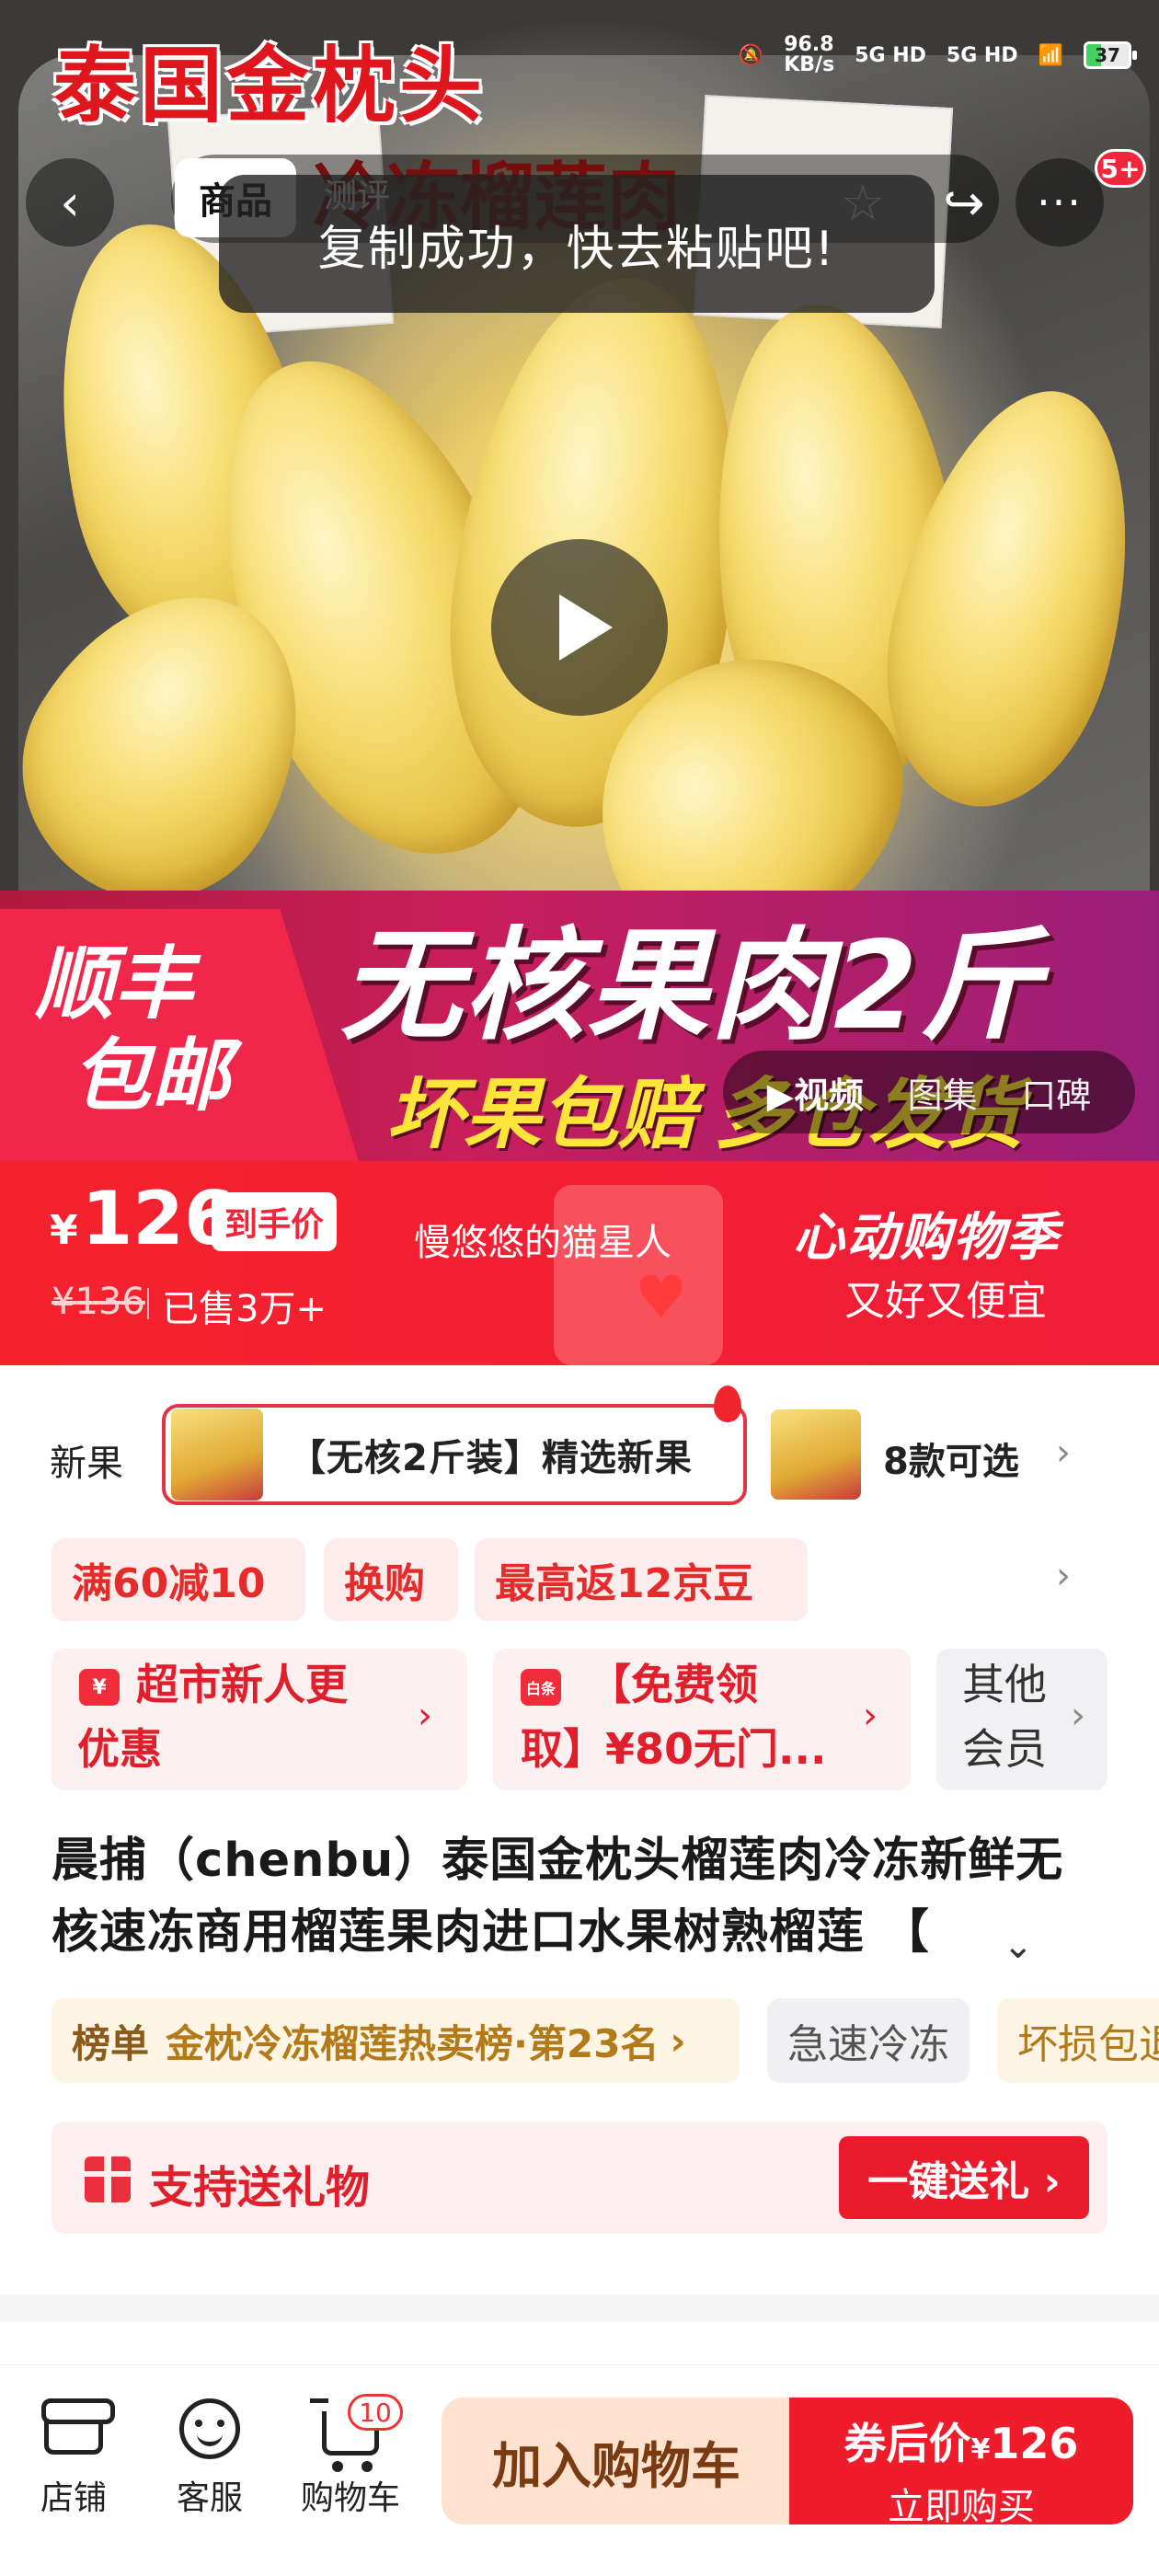 The width and height of the screenshot is (1159, 2576). Describe the element at coordinates (815, 1092) in the screenshot. I see `media-tab-video: ▶视频` at that location.